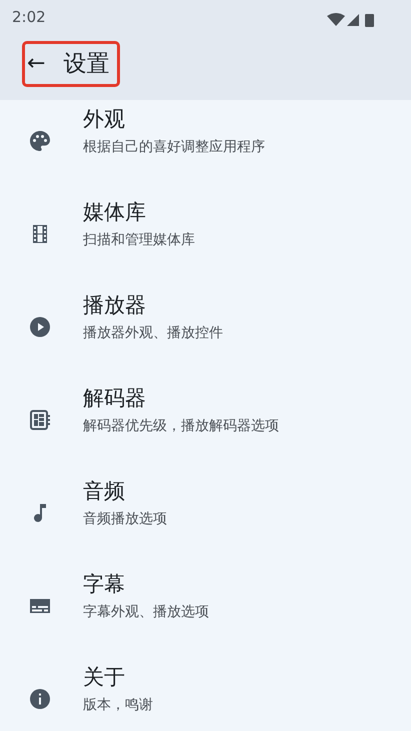 The height and width of the screenshot is (731, 411). I want to click on setting-description: 解码器优先级，播放解码器选项, so click(181, 426).